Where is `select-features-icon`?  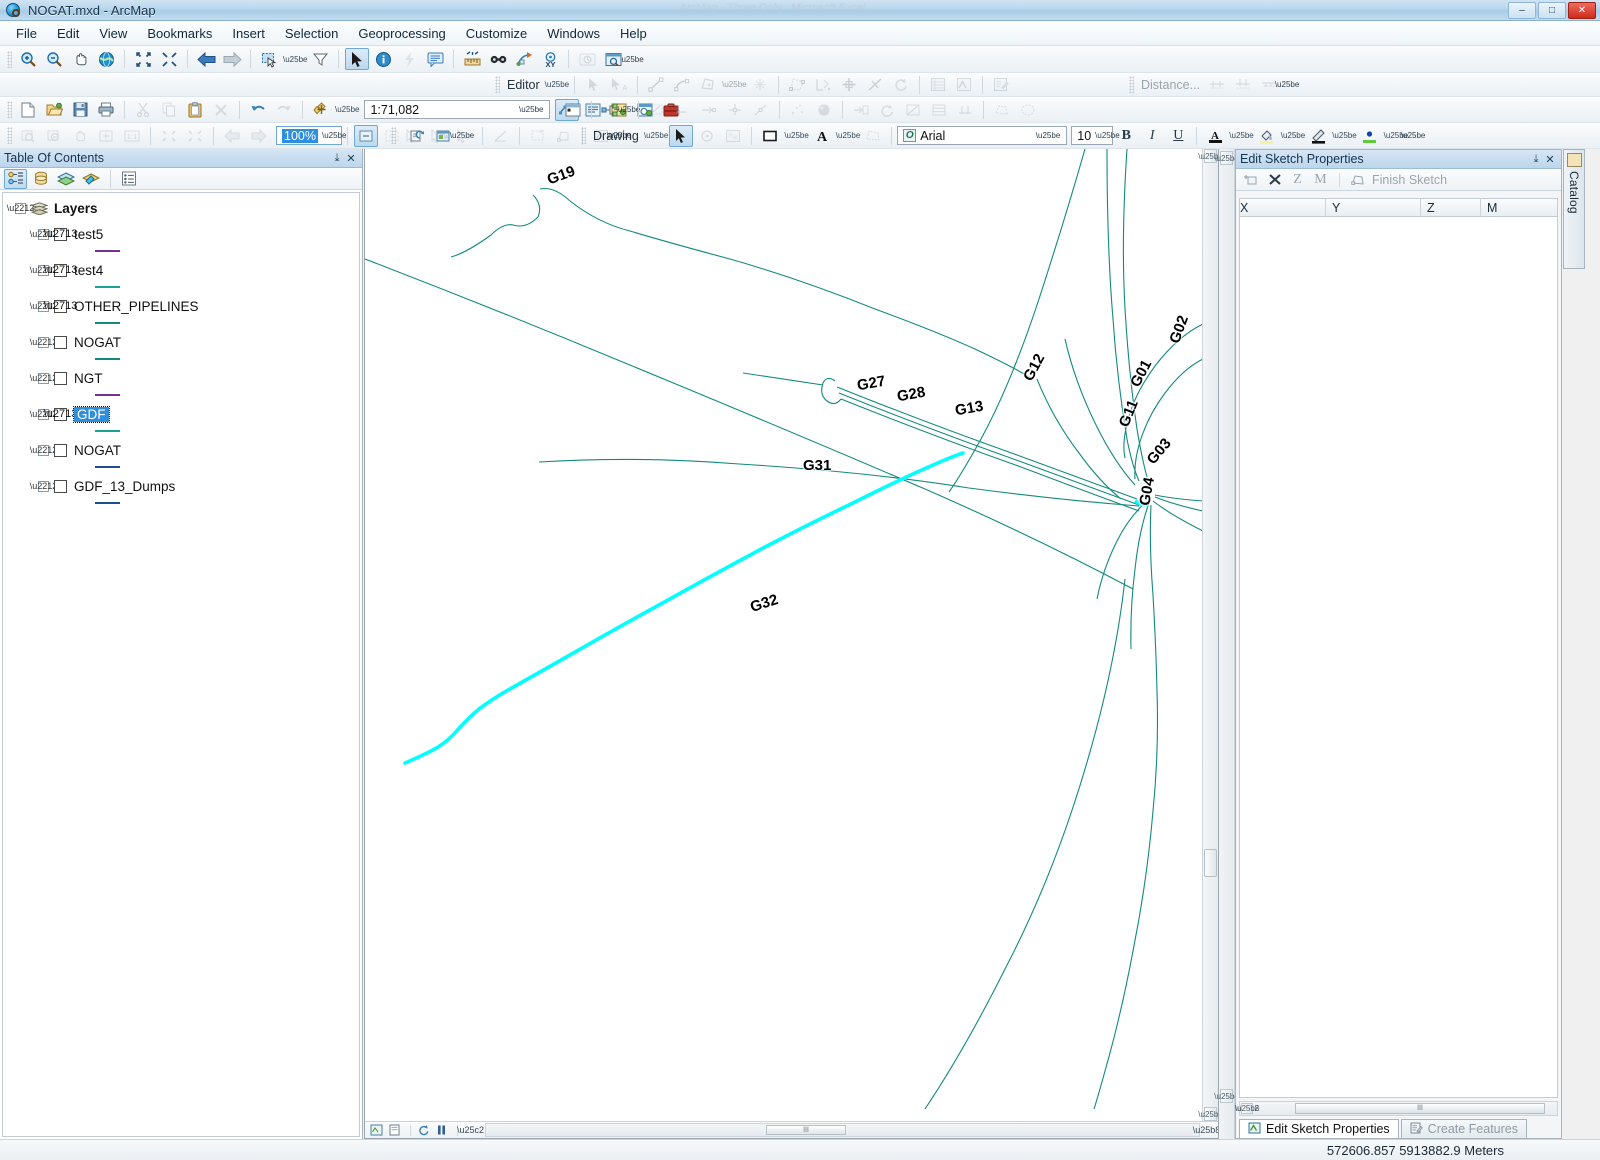
select-features-icon is located at coordinates (269, 59).